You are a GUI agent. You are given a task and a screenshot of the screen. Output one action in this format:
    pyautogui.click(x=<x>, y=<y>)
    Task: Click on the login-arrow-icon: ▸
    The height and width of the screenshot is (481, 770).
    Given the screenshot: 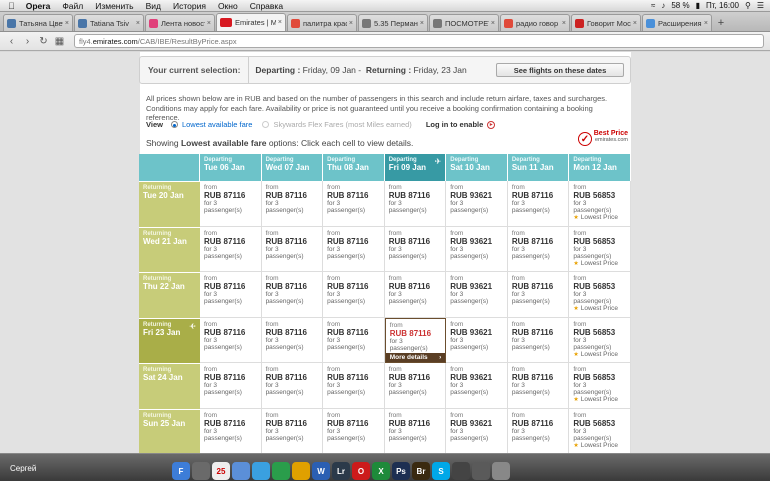 What is the action you would take?
    pyautogui.click(x=491, y=124)
    